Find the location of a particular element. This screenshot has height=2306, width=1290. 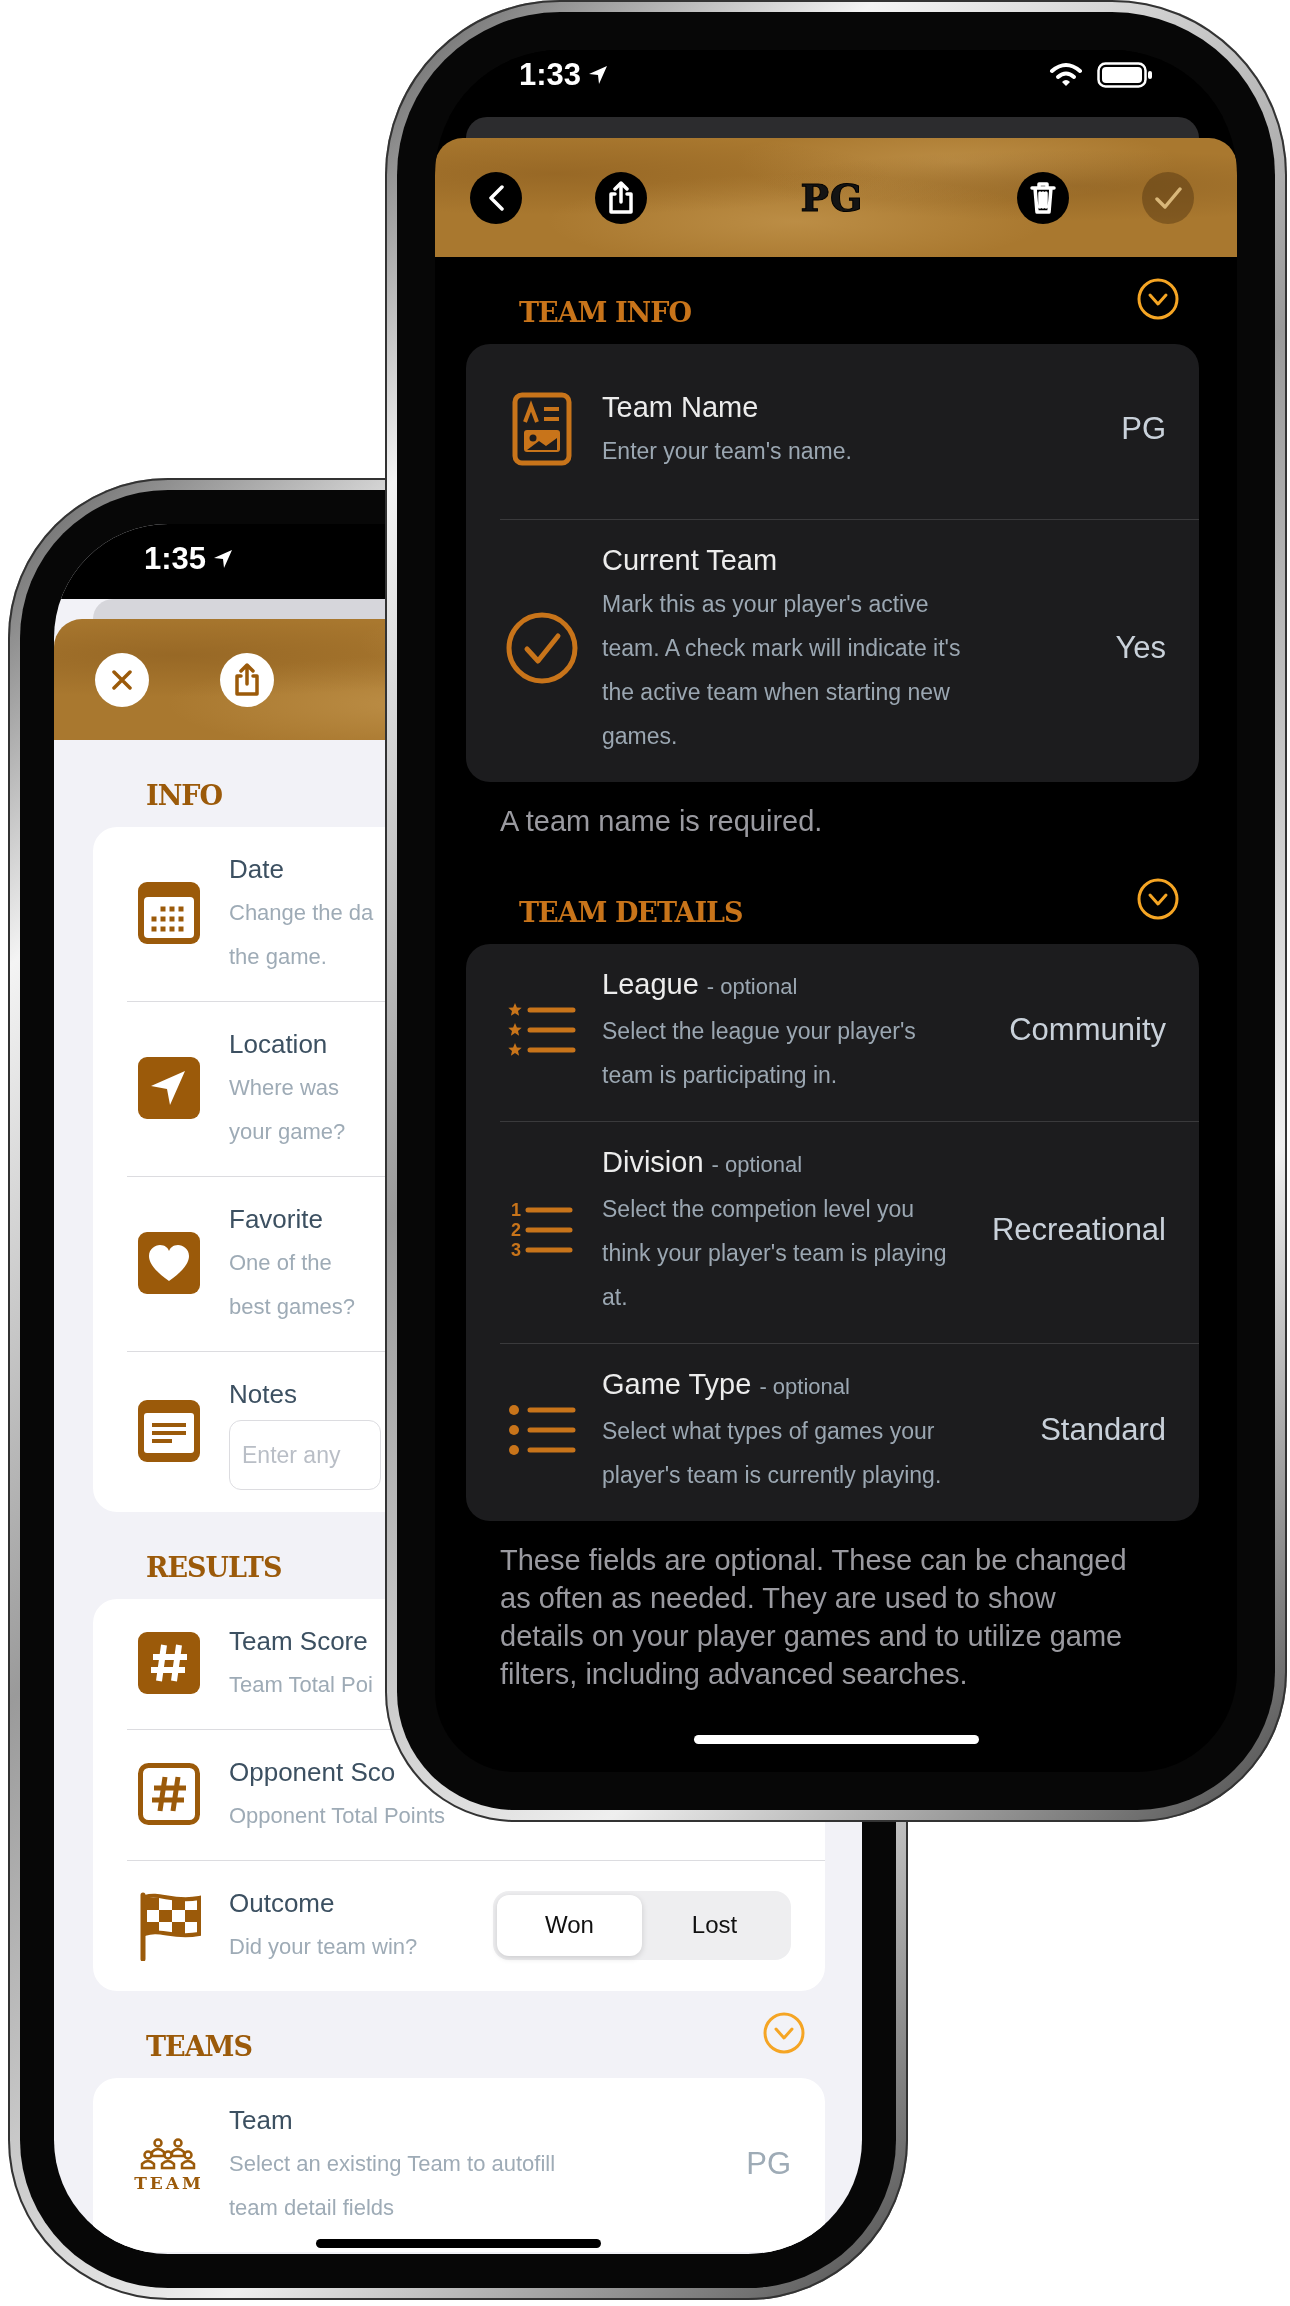

row-title: Team is located at coordinates (261, 2120).